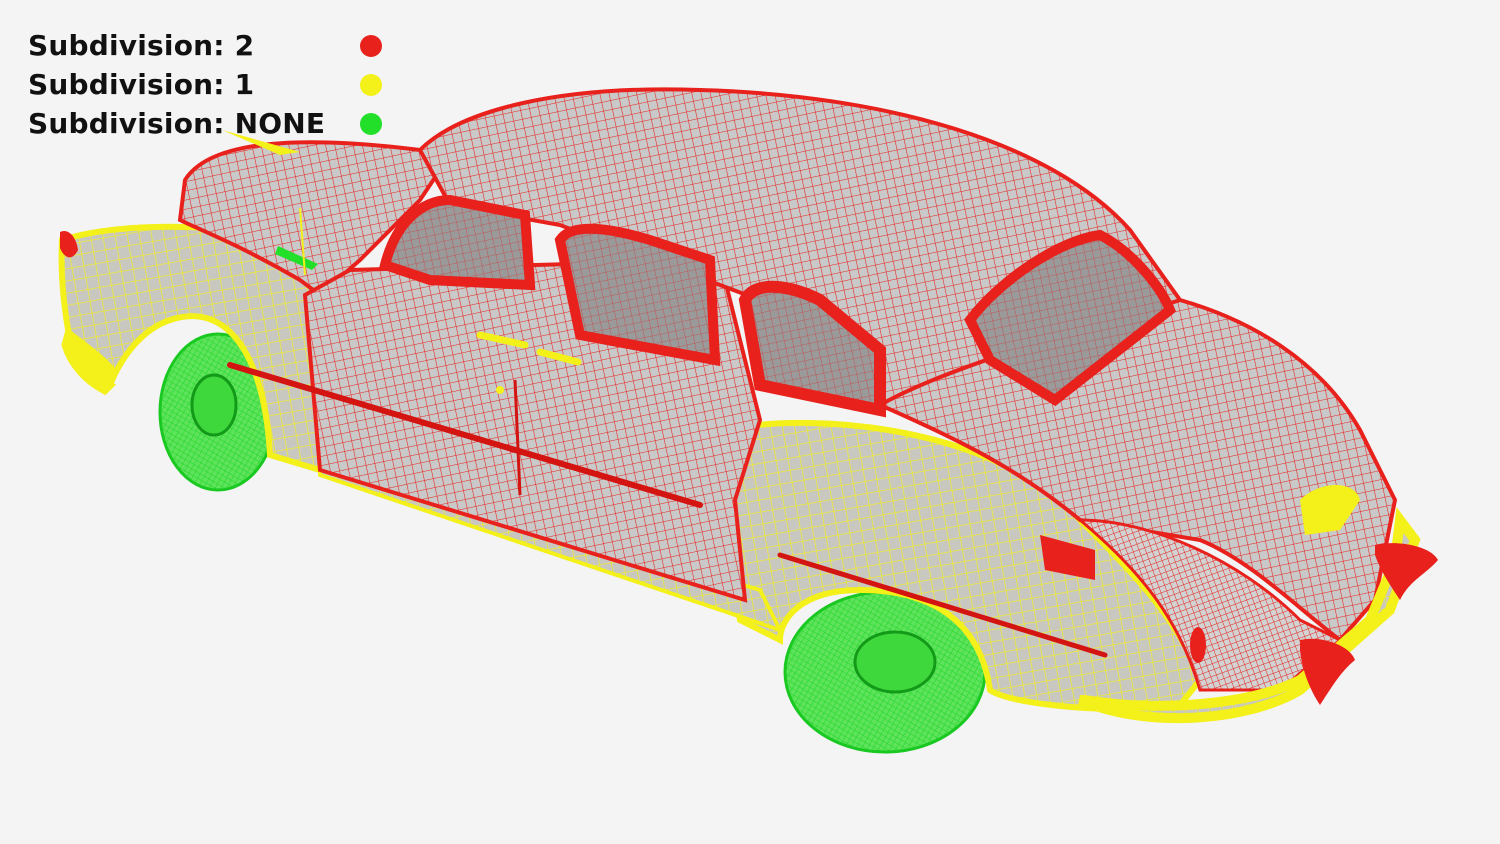 The width and height of the screenshot is (1500, 844). What do you see at coordinates (141, 45) in the screenshot?
I see `legend-label: Subdivision: 2` at bounding box center [141, 45].